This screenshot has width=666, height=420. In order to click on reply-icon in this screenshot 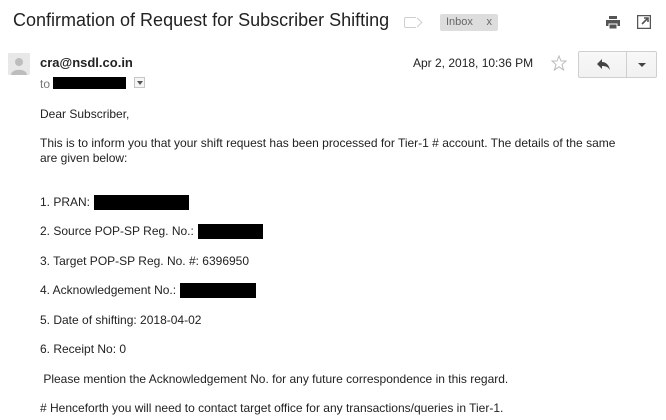, I will do `click(603, 64)`.